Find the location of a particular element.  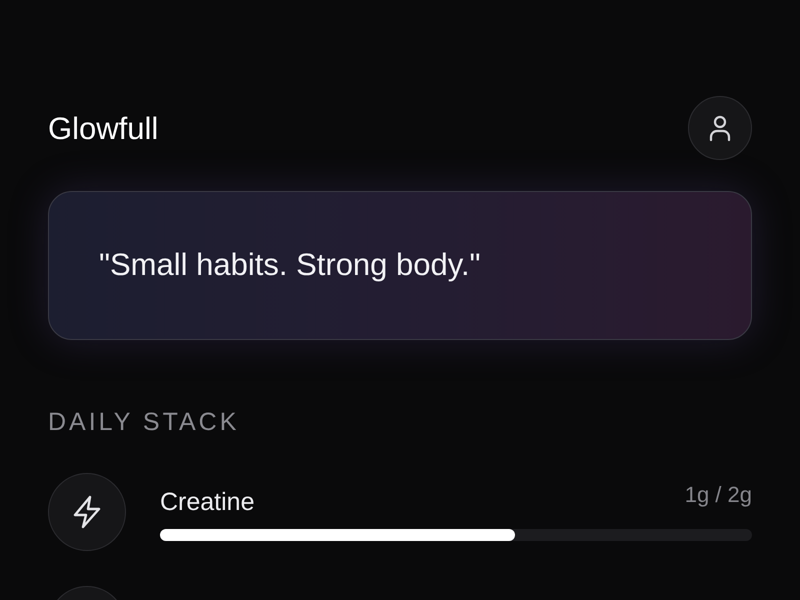

lightning-bolt-icon is located at coordinates (87, 512).